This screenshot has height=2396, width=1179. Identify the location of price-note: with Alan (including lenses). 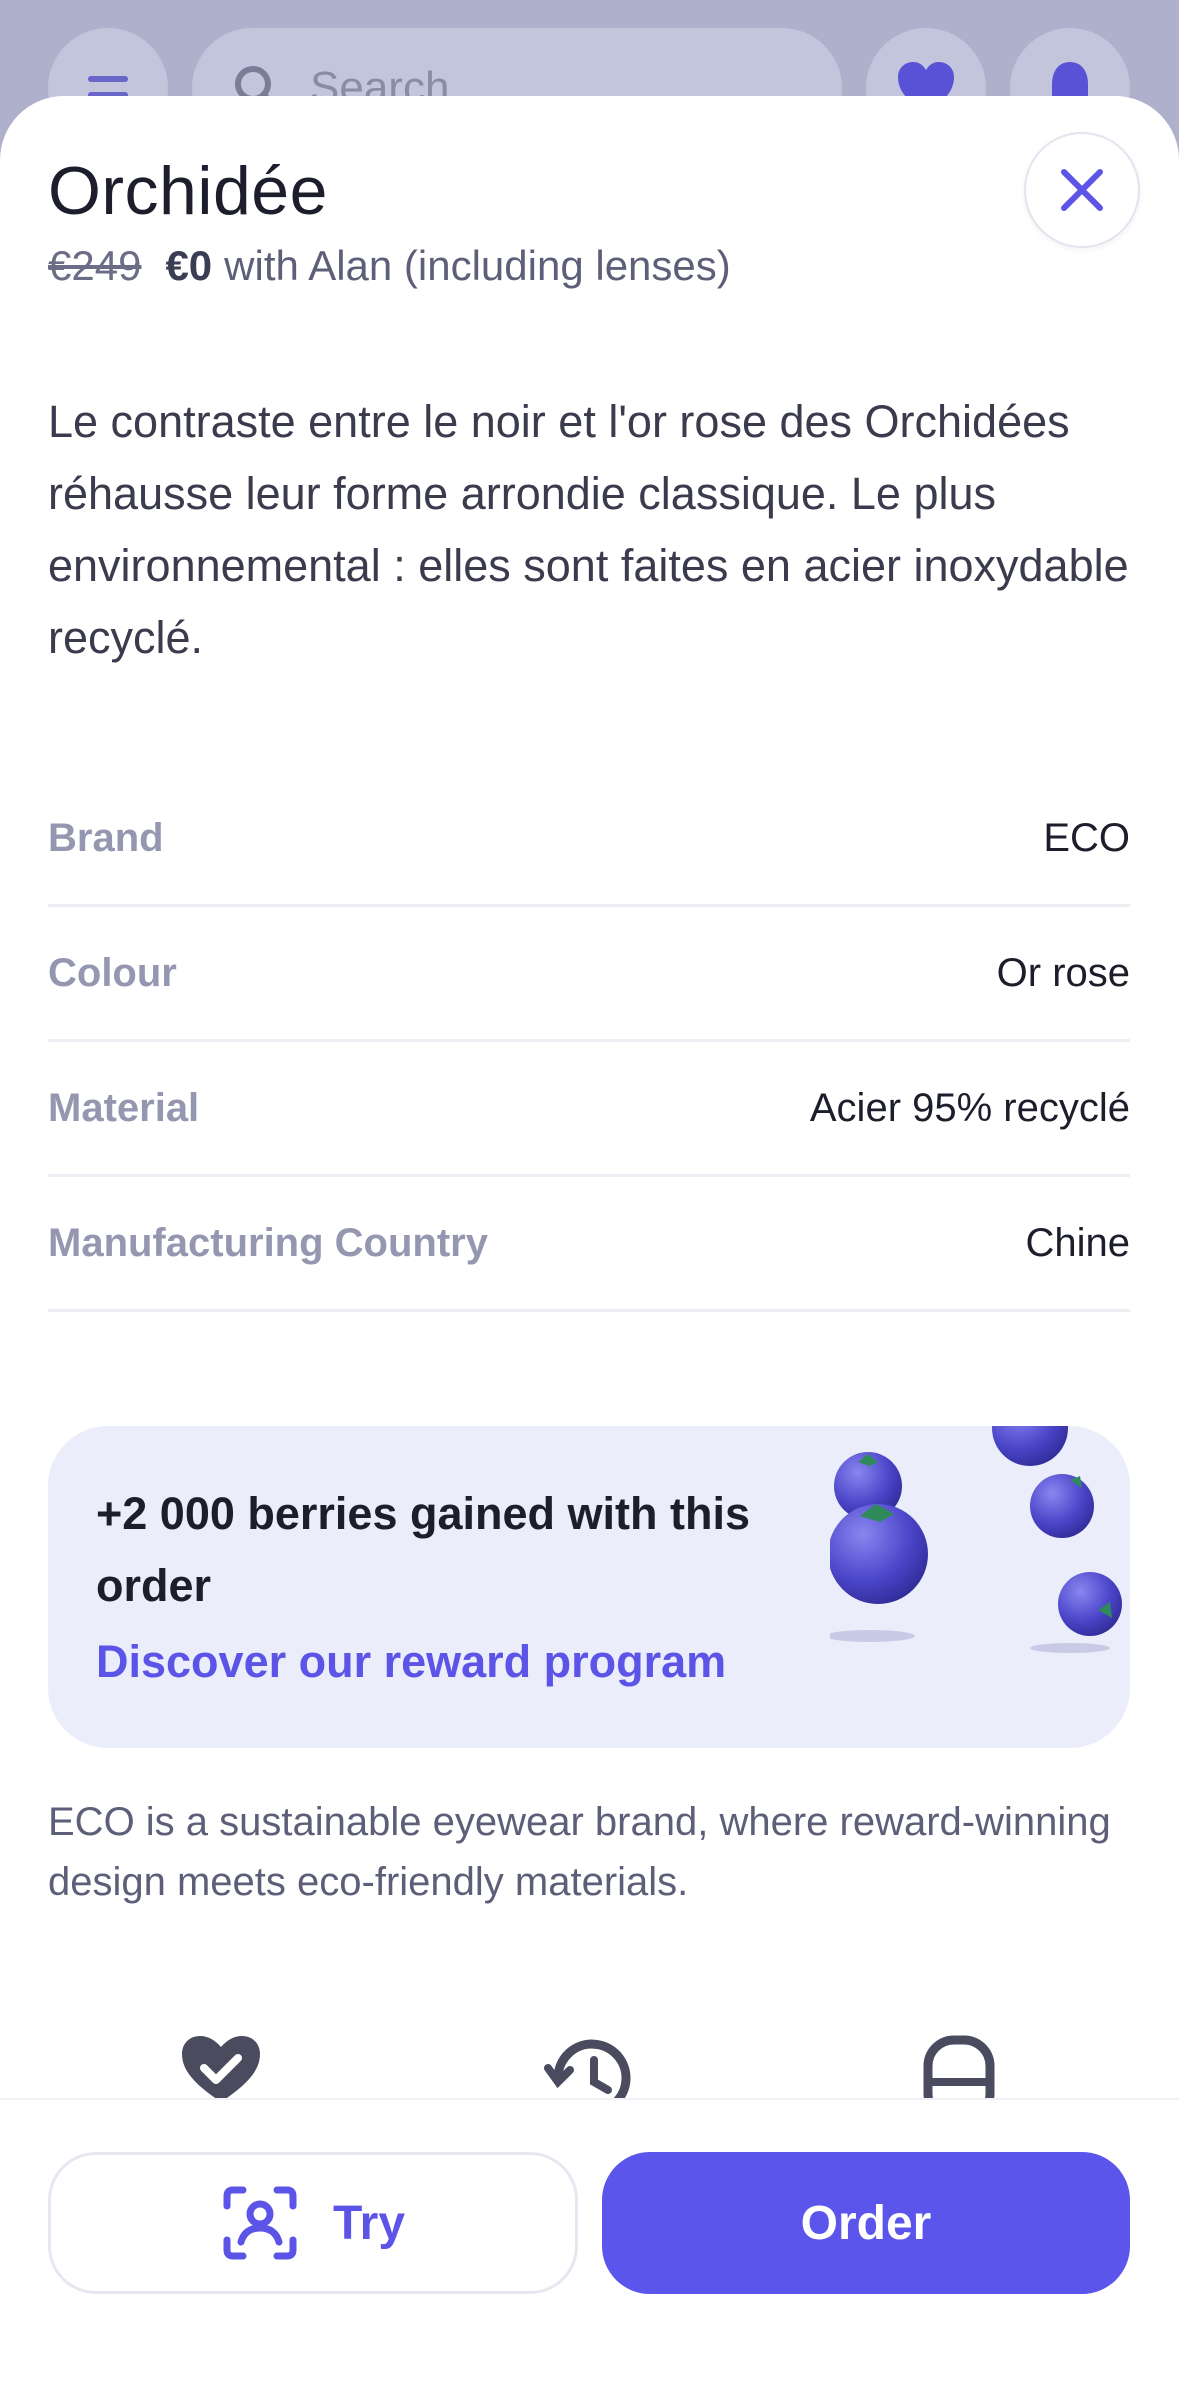
(477, 265).